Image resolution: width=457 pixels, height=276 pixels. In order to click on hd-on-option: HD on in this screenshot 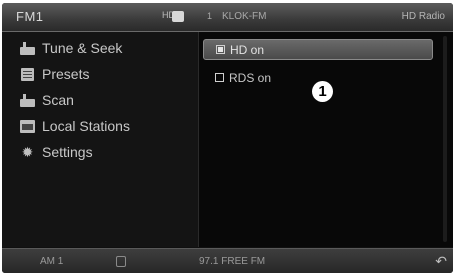, I will do `click(318, 49)`.